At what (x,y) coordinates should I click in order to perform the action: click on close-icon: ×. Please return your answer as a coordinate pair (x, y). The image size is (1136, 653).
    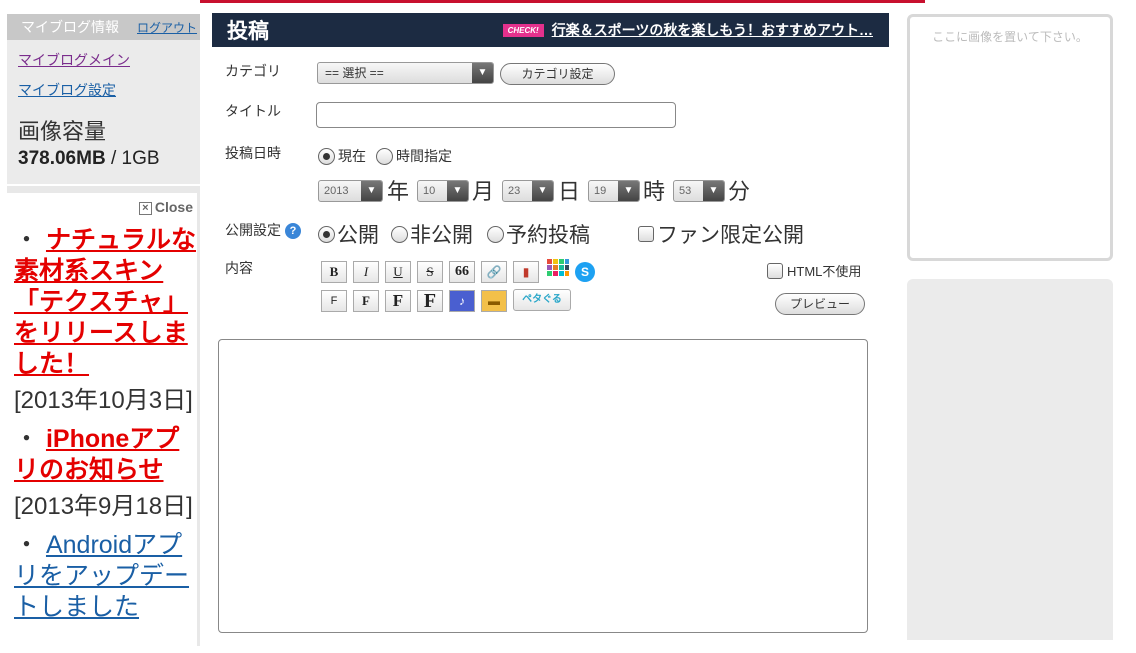
    Looking at the image, I should click on (145, 208).